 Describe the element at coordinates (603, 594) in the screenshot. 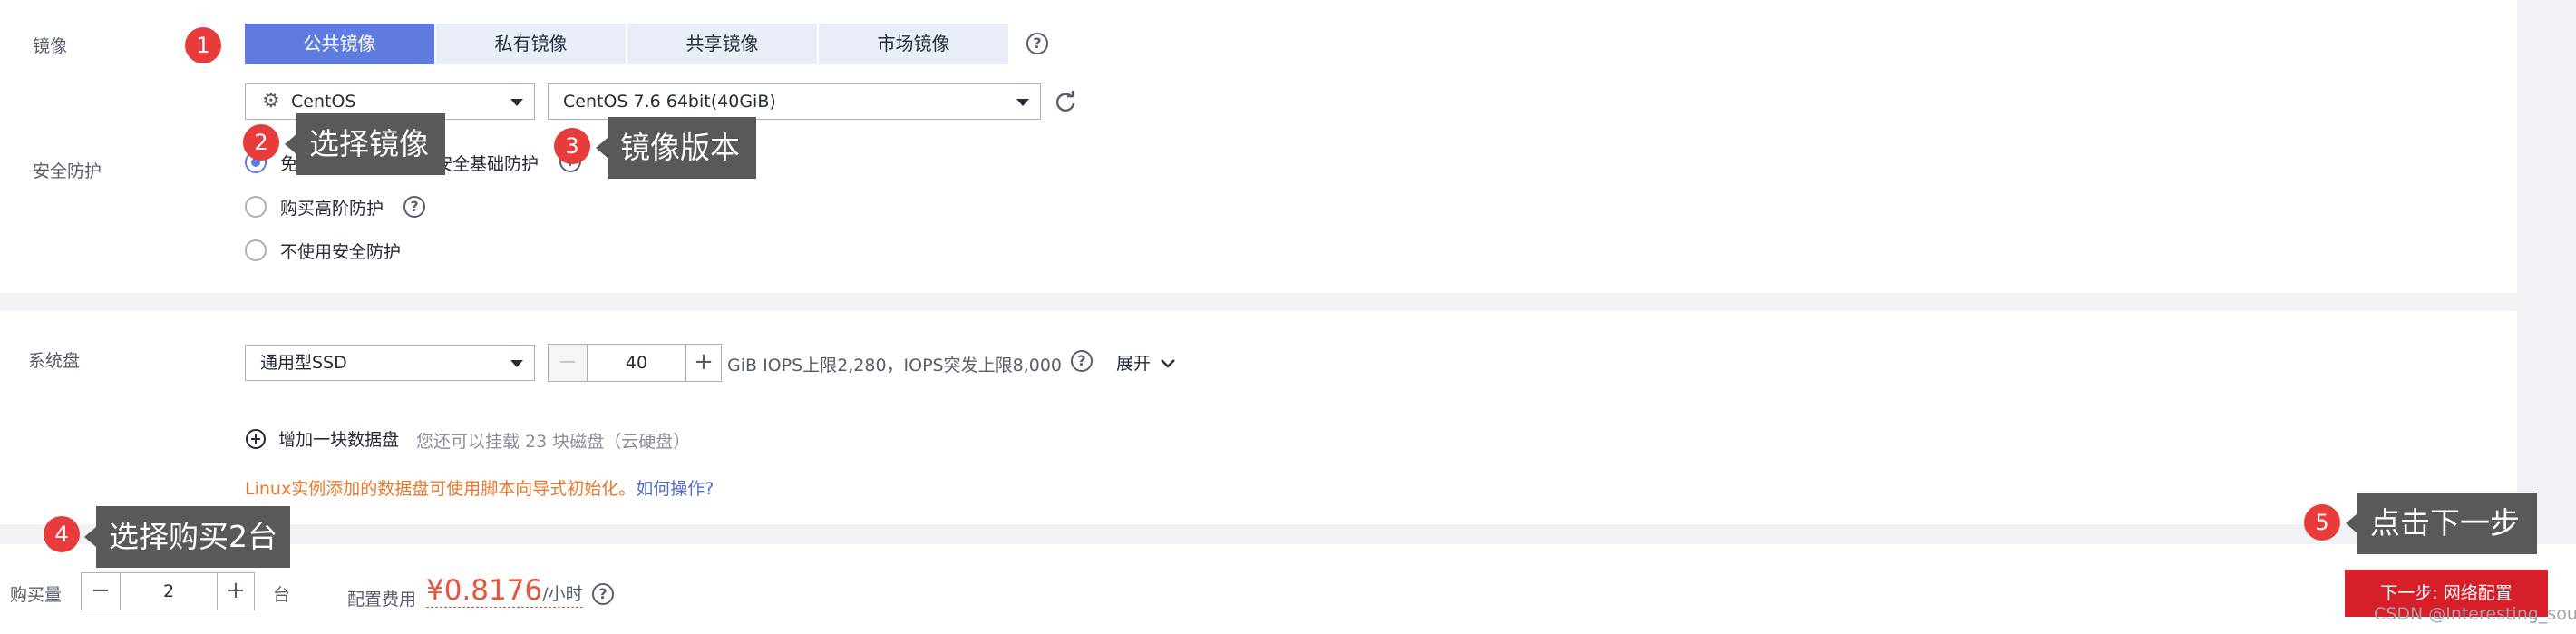

I see `fee-help-icon: ?` at that location.